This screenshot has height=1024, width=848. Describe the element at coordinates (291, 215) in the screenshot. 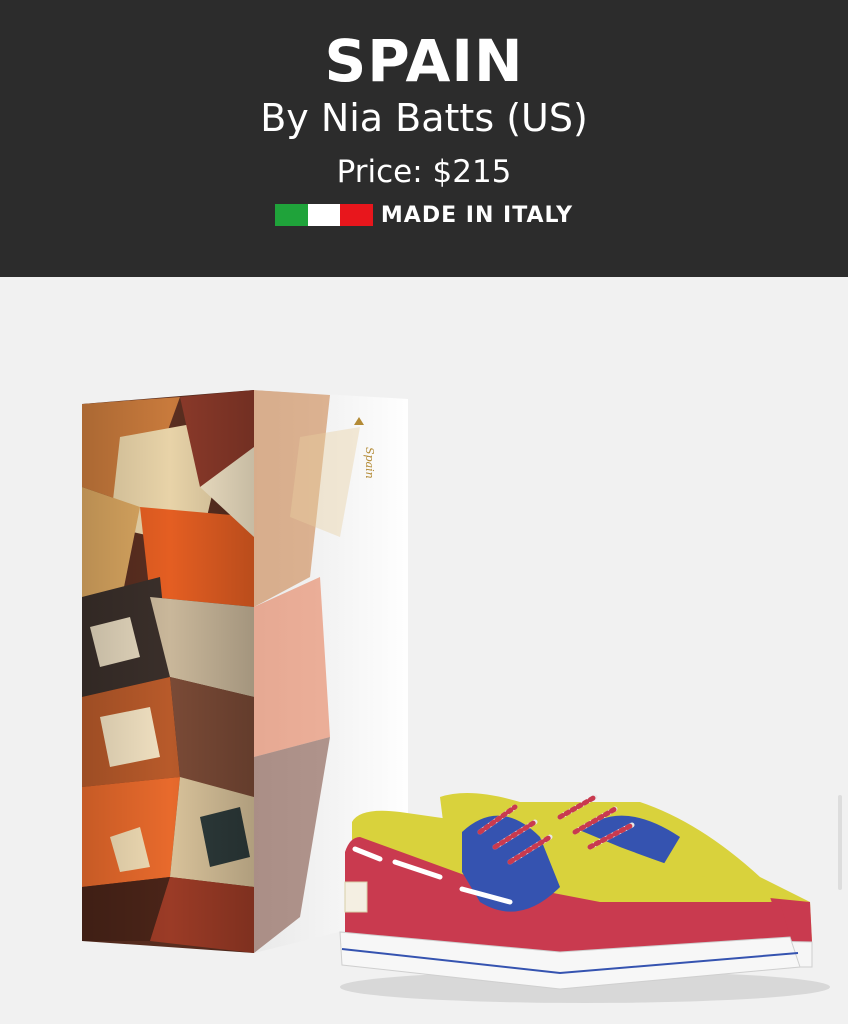

I see `flag-stripe-green` at that location.